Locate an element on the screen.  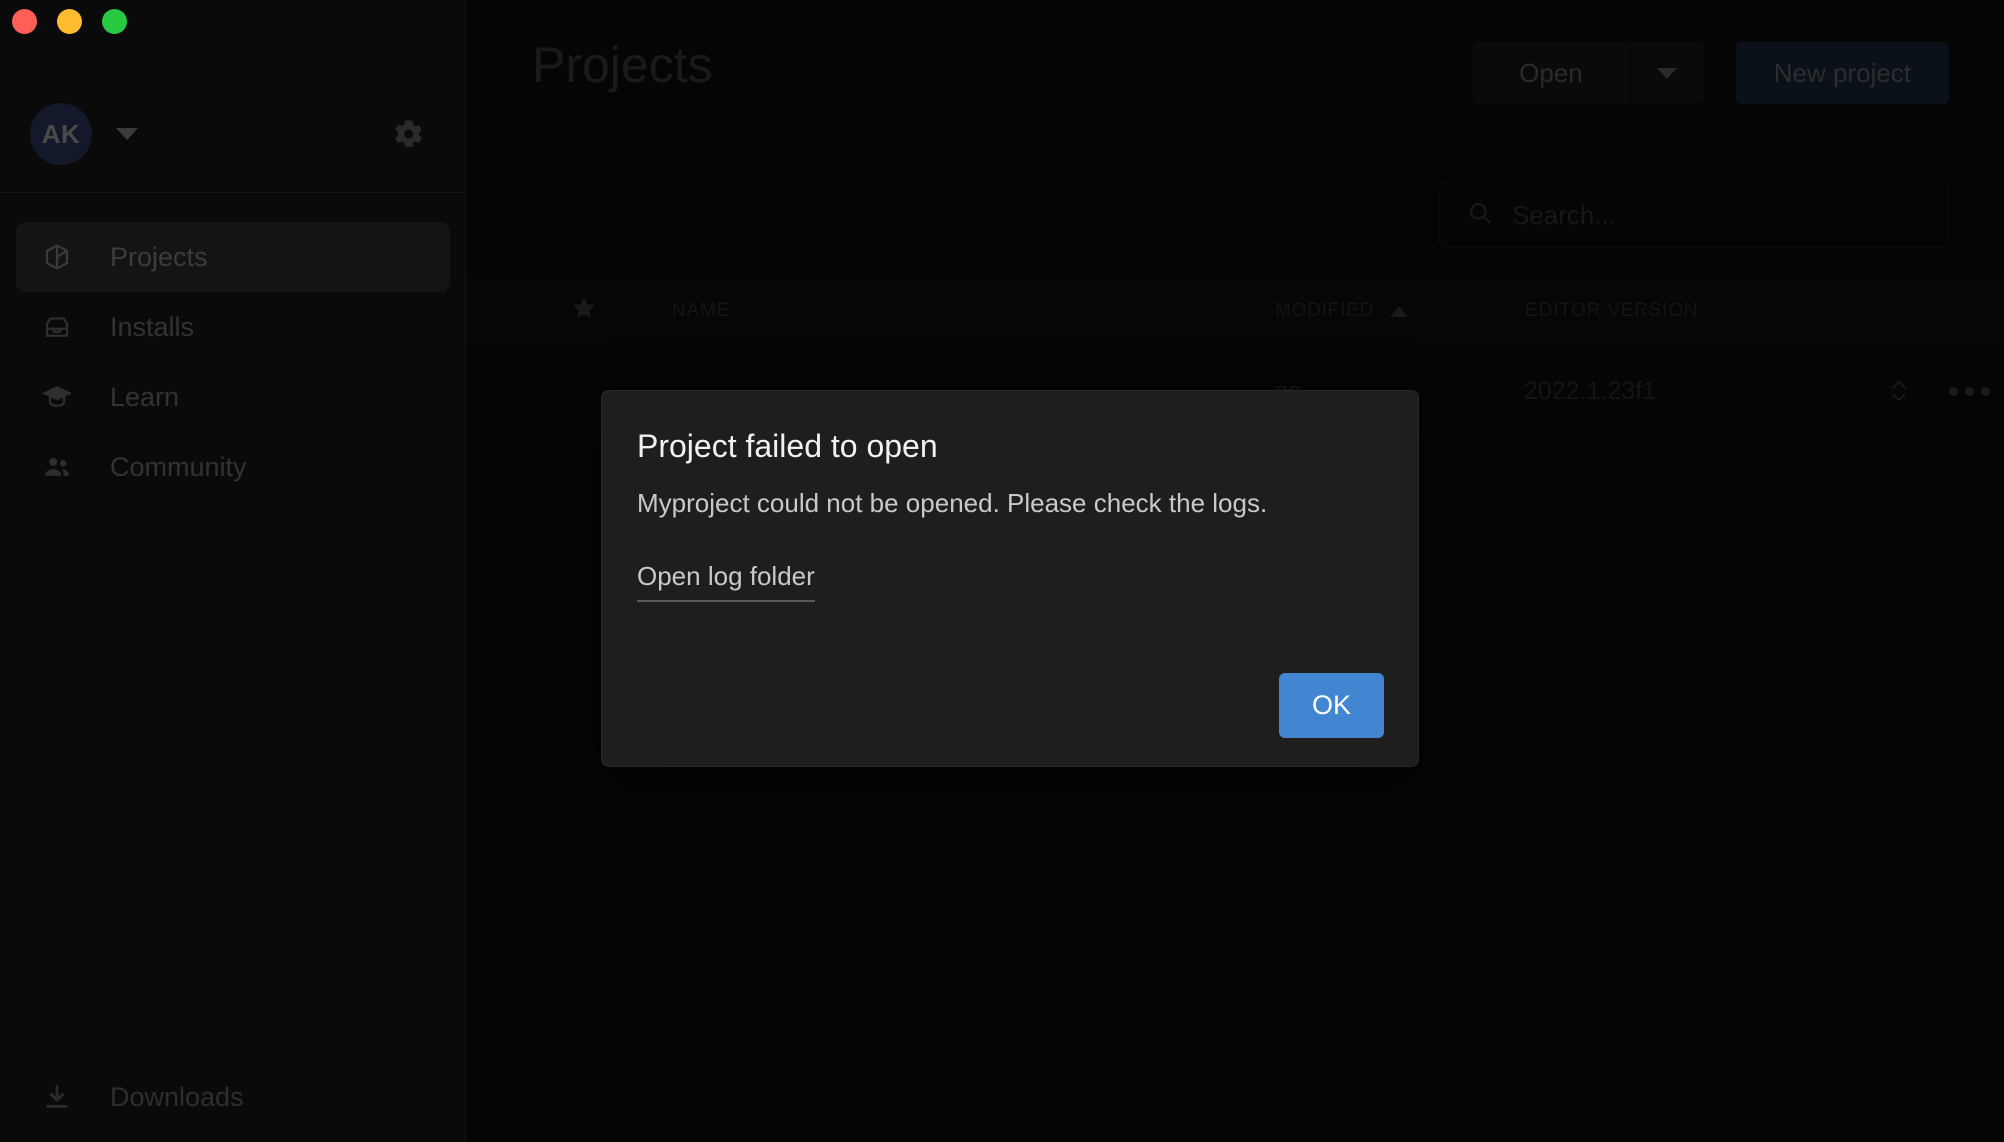
sidebar-item-label: Community is located at coordinates (178, 466).